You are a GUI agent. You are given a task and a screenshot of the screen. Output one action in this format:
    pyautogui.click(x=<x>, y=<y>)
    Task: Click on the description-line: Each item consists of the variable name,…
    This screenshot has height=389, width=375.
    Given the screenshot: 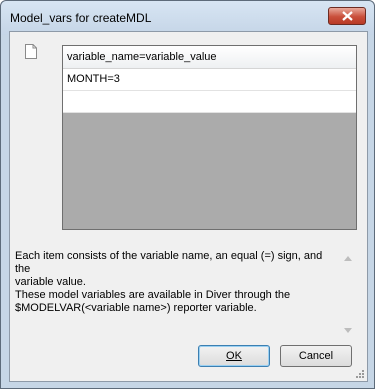 What is the action you would take?
    pyautogui.click(x=169, y=262)
    